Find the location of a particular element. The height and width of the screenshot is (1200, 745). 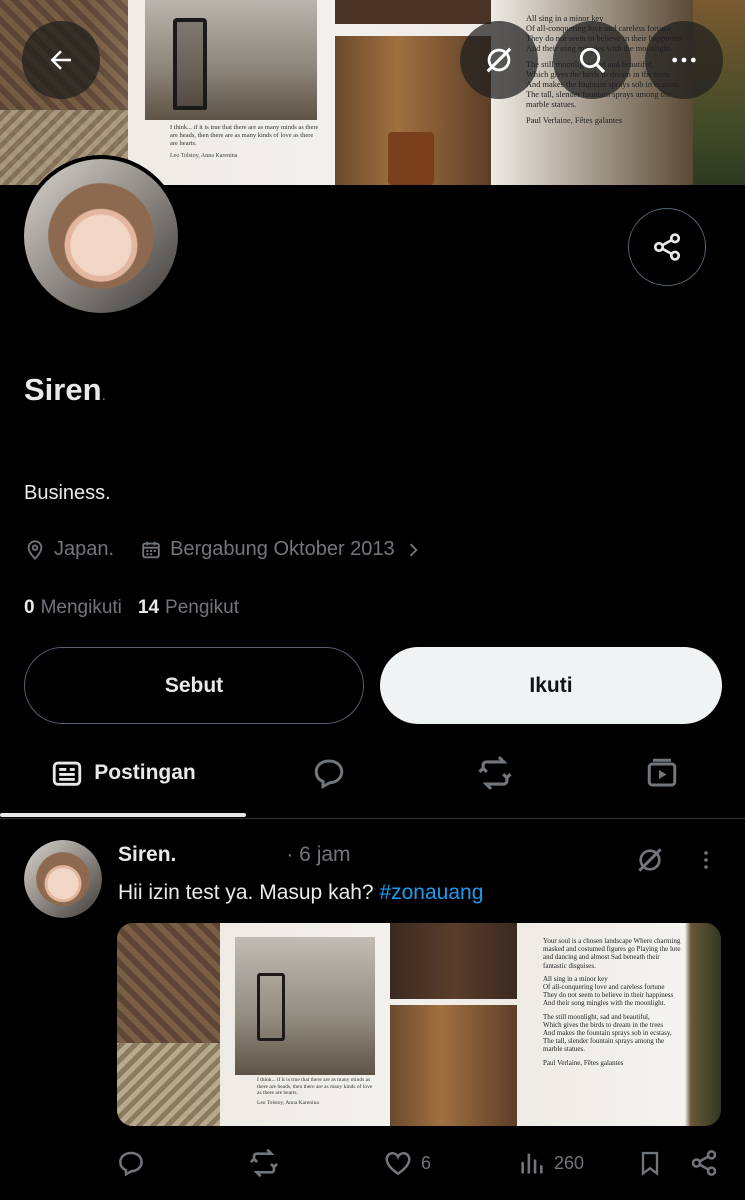

followers-label: Pengikut is located at coordinates (202, 607).